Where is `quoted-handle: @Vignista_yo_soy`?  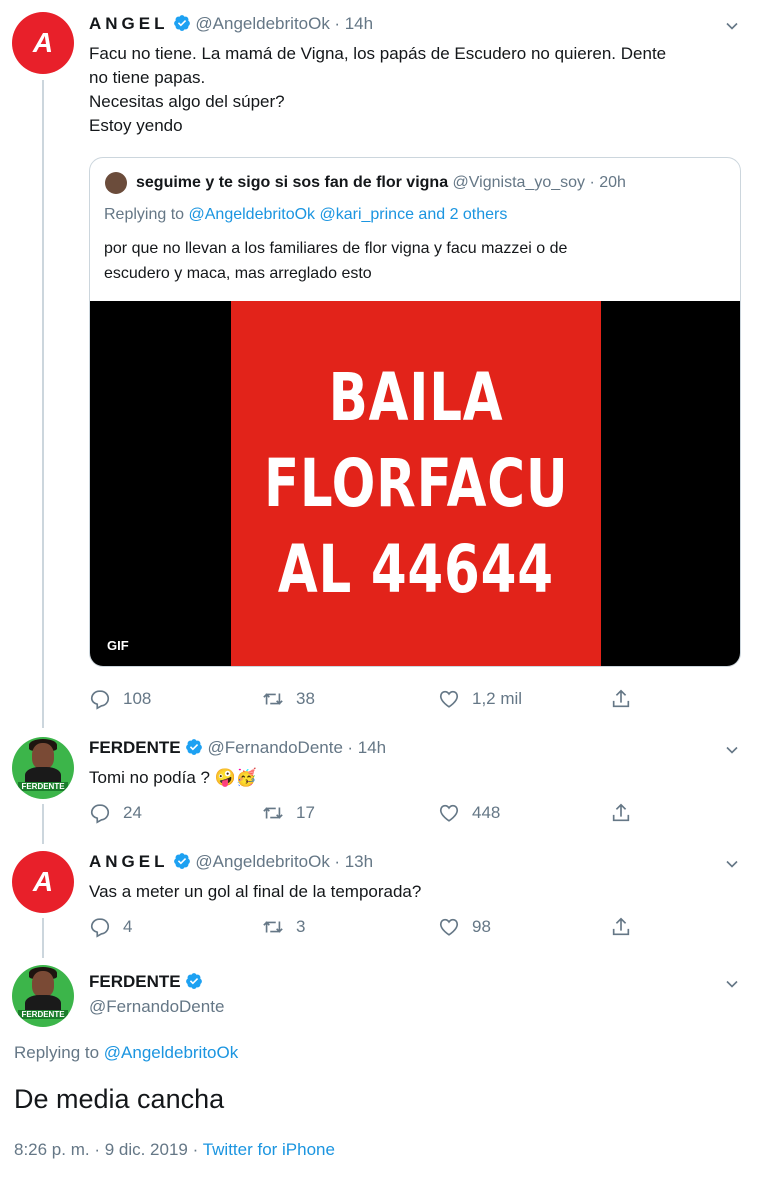
quoted-handle: @Vignista_yo_soy is located at coordinates (519, 182).